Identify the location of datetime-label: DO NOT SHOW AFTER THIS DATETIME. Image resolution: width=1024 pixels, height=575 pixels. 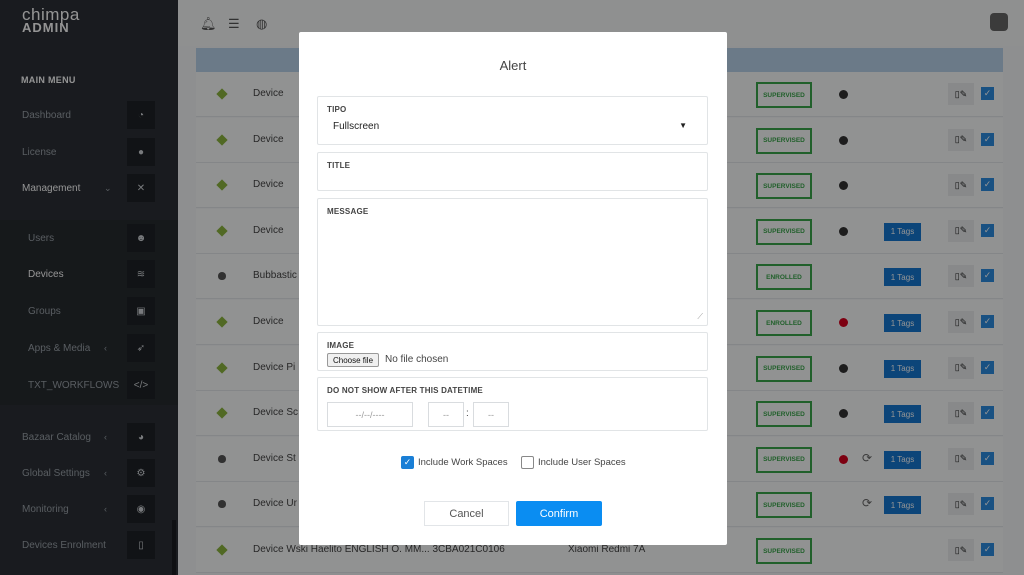
(405, 390).